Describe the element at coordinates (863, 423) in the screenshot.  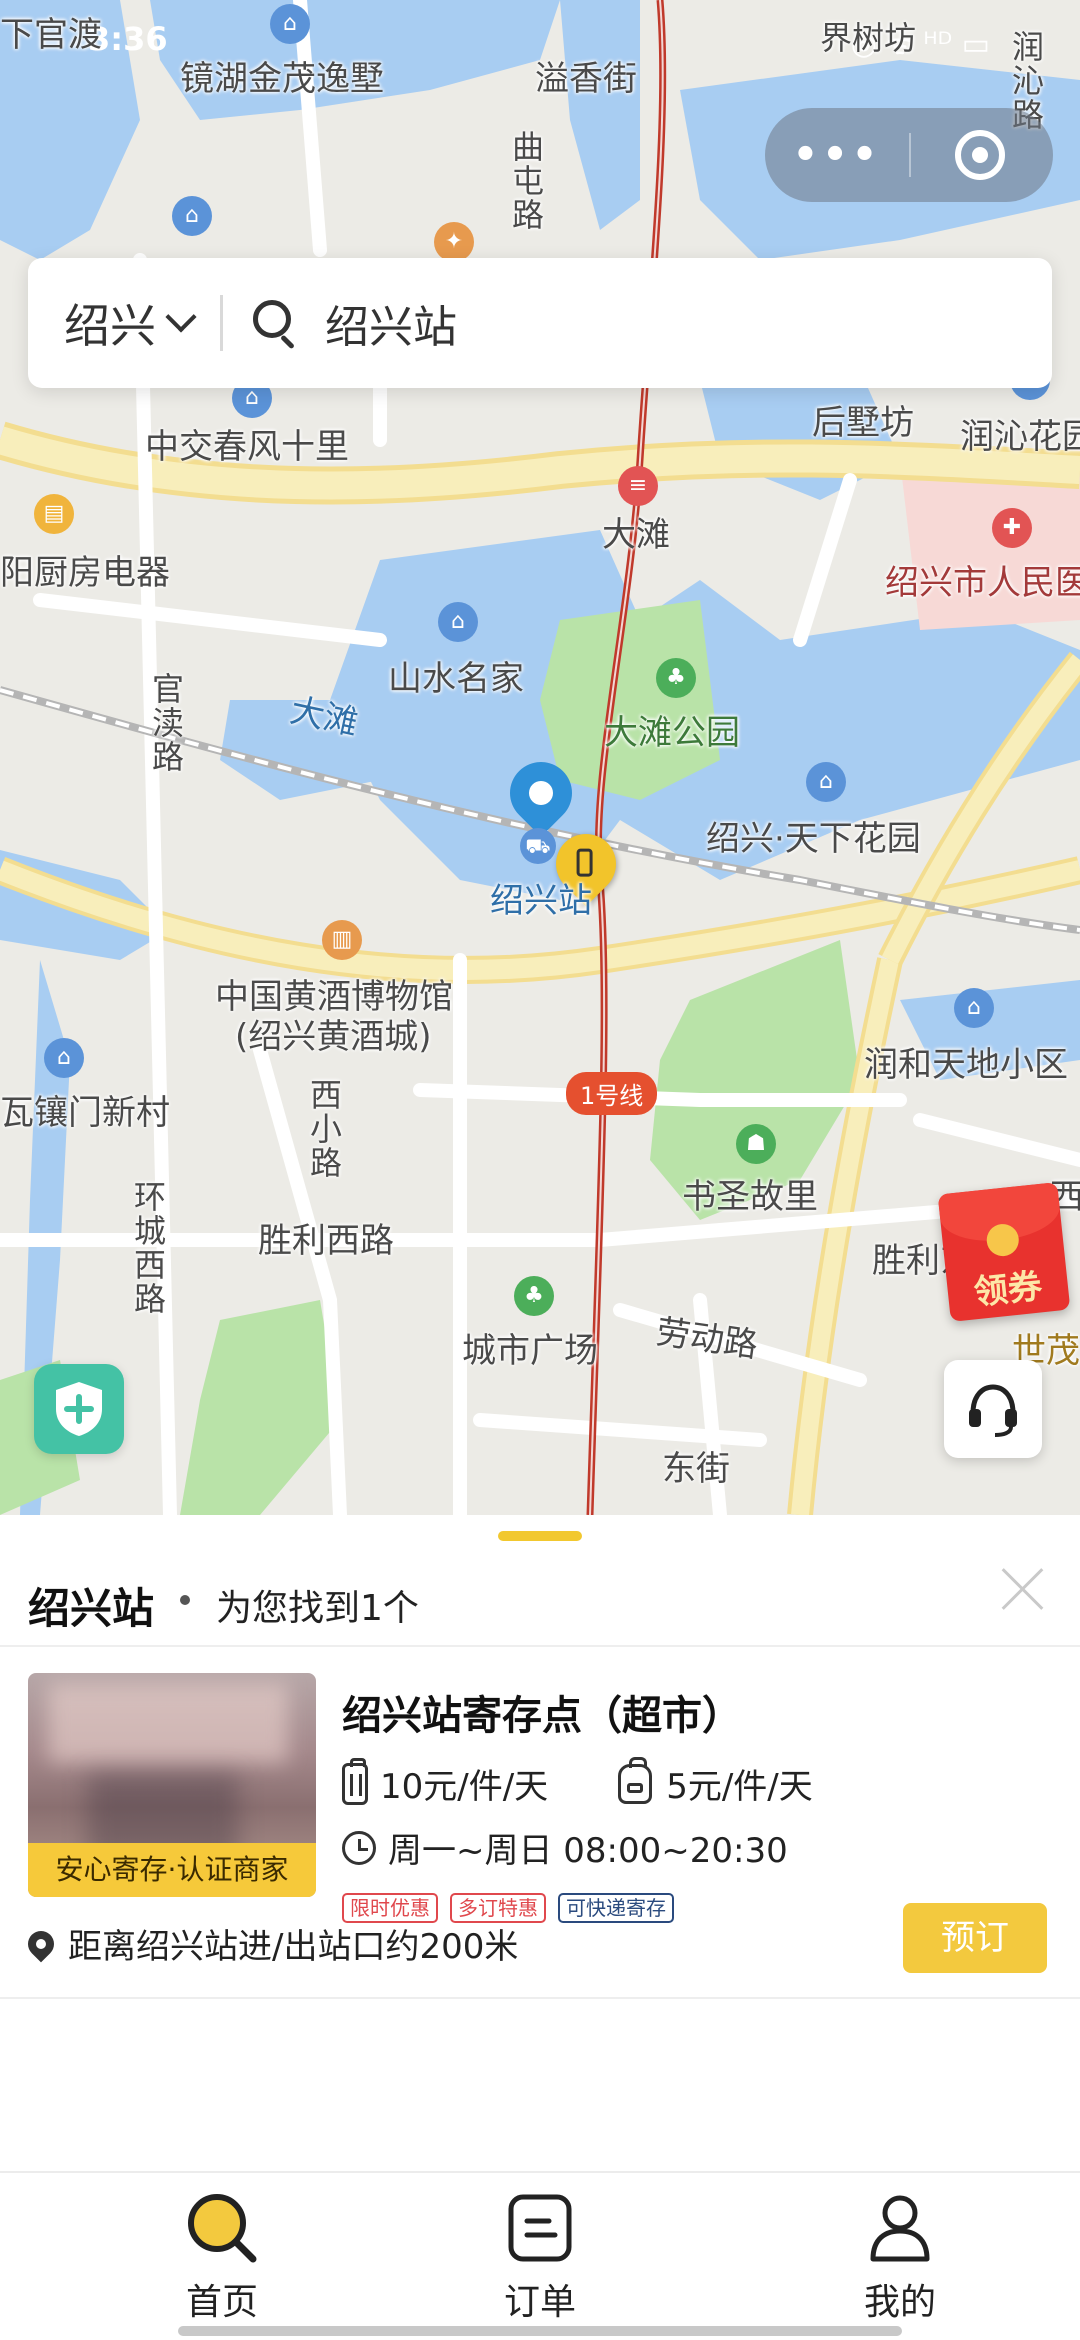
I see `map-label: 后墅坊` at that location.